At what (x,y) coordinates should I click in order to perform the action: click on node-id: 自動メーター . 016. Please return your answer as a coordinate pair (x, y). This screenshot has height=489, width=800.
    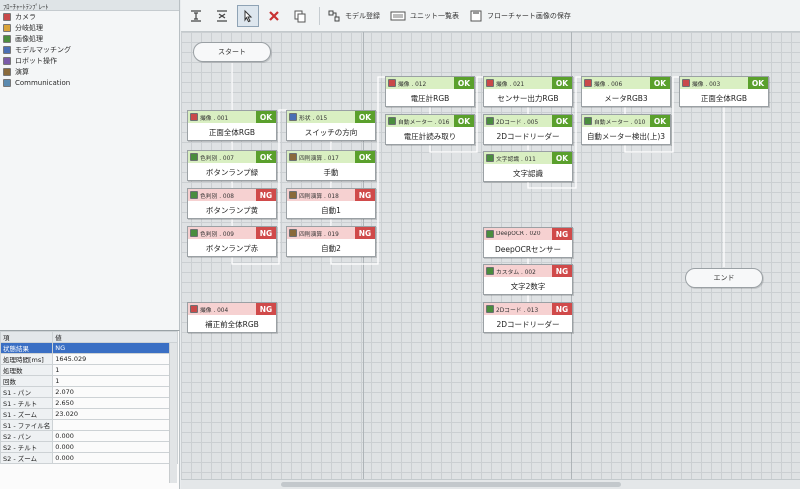
    Looking at the image, I should click on (424, 122).